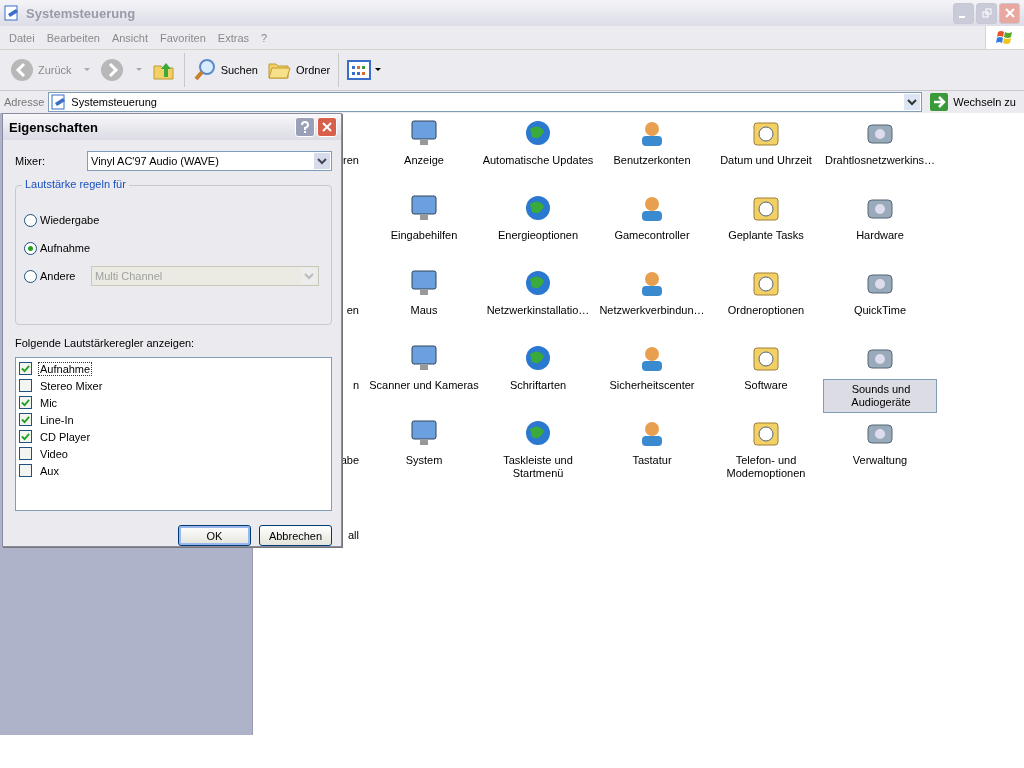  Describe the element at coordinates (538, 467) in the screenshot. I see `item-label: Taskleiste und Startmenü` at that location.